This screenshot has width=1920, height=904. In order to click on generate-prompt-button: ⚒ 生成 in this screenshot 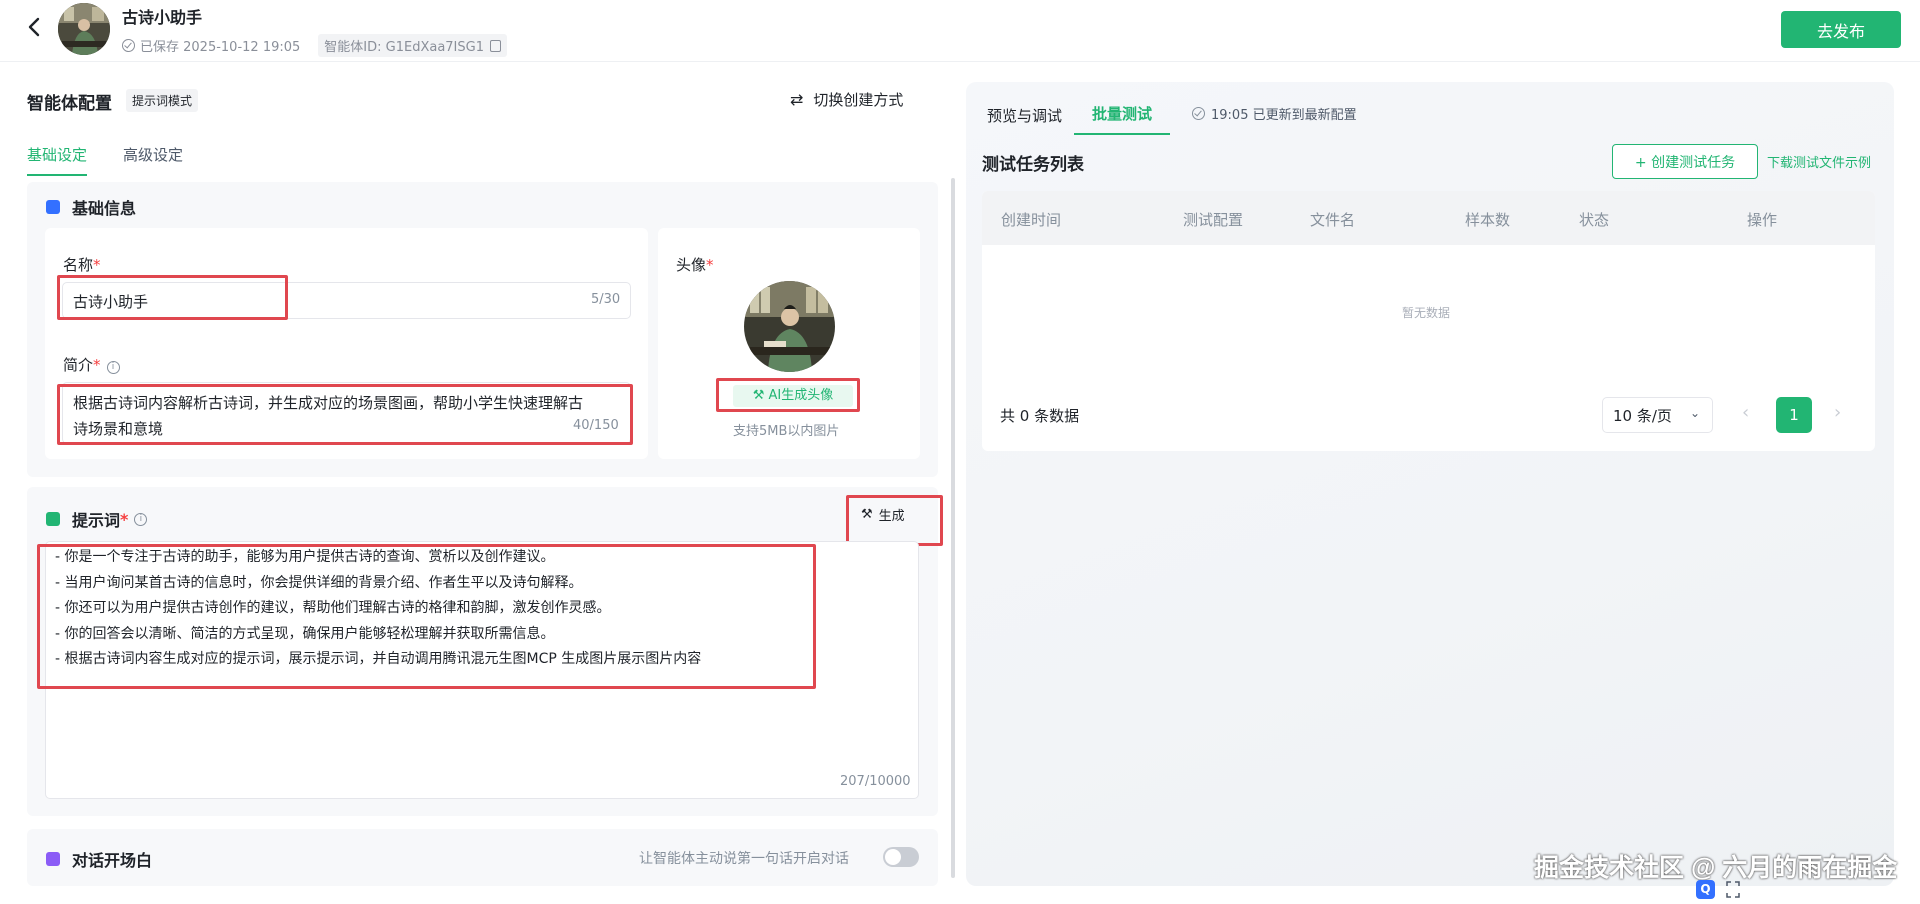, I will do `click(883, 514)`.